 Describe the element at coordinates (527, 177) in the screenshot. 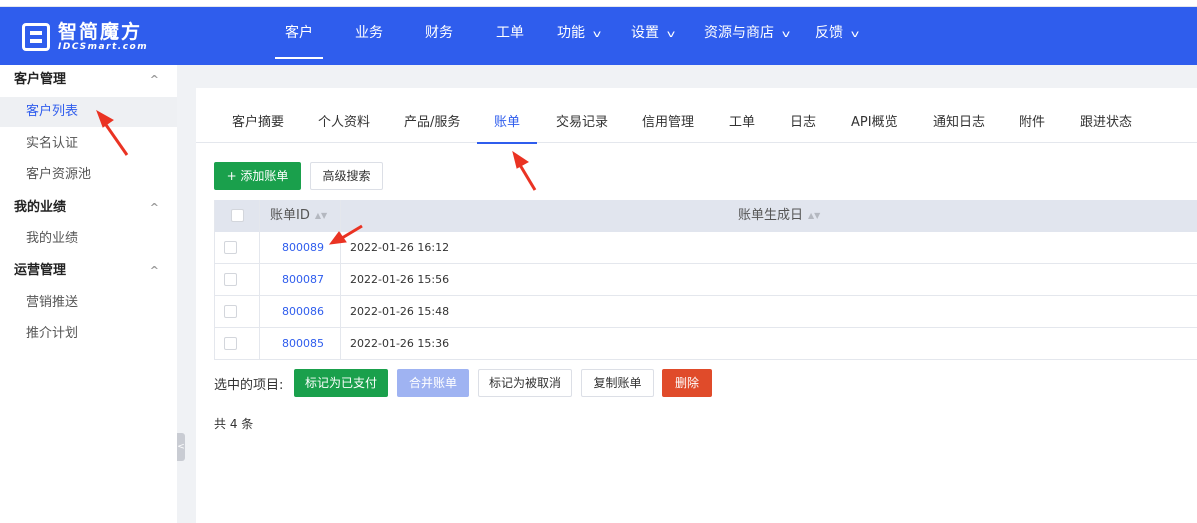

I see `annotation-arrow-tab` at that location.